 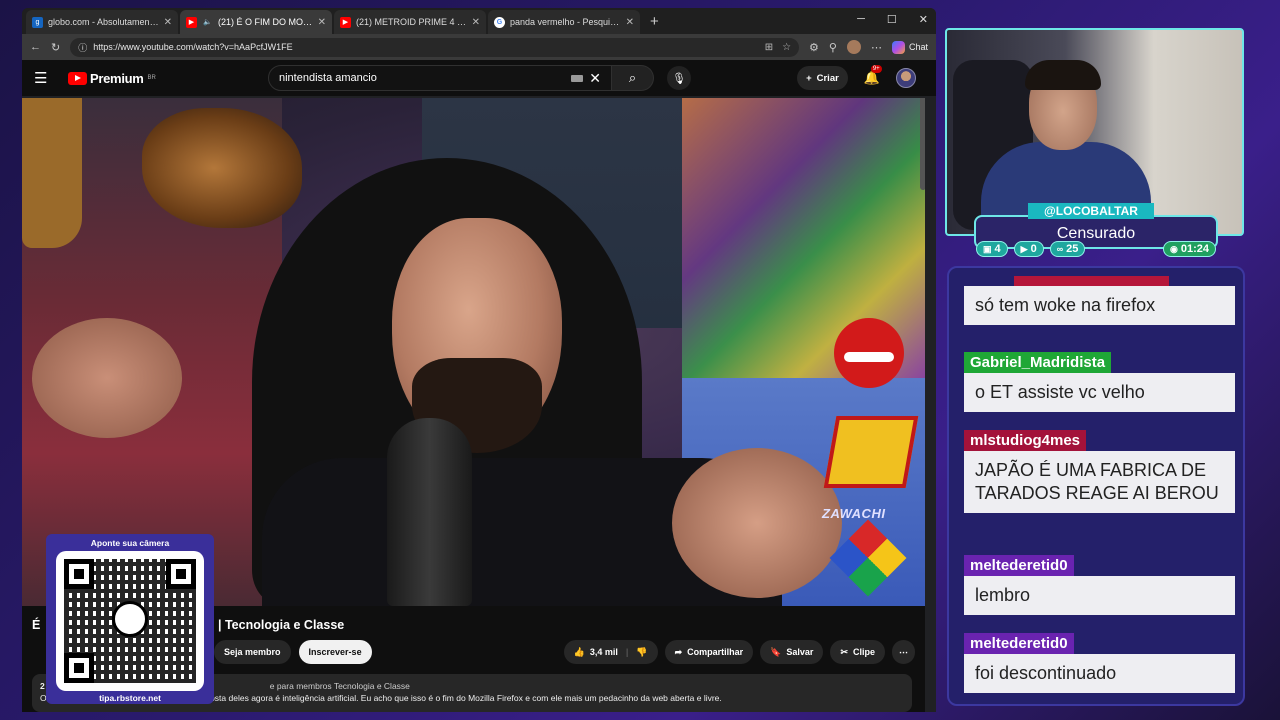 I want to click on tab-mozilla-video: ▶ 🔈 (21) É O FIM DO MOZILLA FIR ✕, so click(x=256, y=22).